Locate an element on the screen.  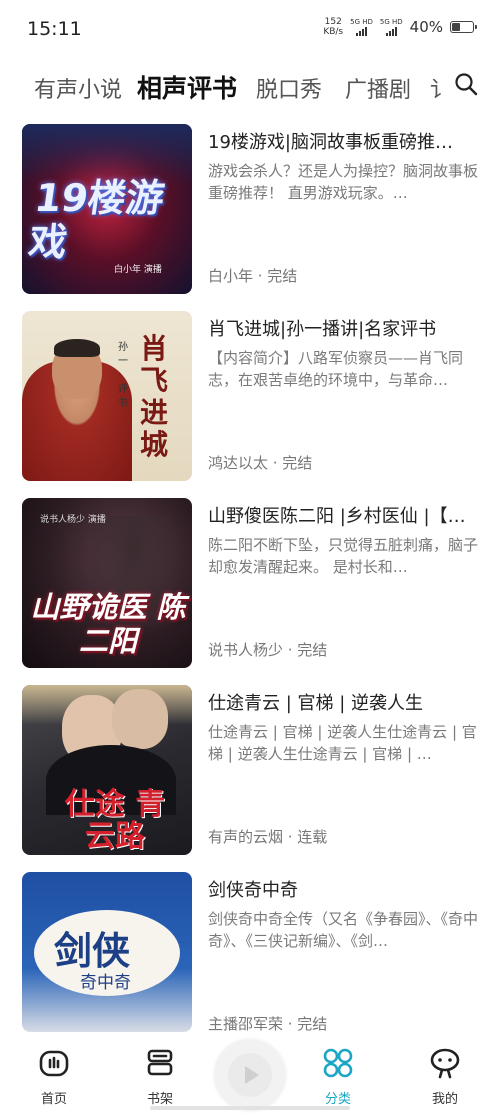
status-bar: 15:11 152 KB/s 5G HD 5G HD 40% is located at coordinates (250, 29).